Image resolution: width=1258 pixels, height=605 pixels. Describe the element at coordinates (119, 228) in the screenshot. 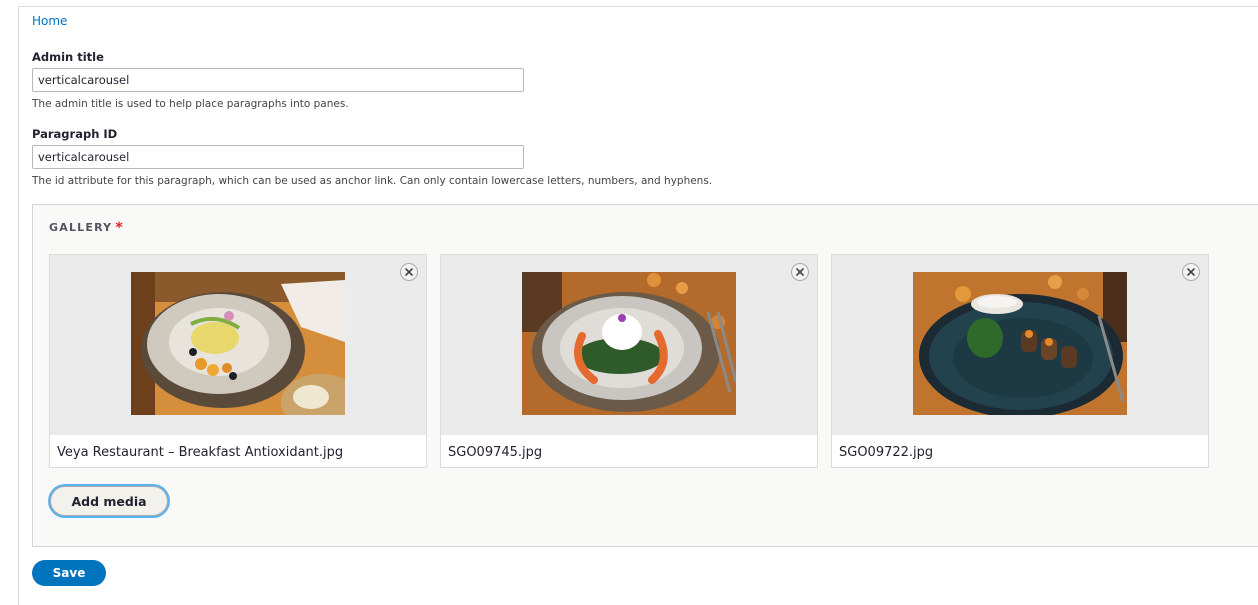

I see `required-marker: *` at that location.